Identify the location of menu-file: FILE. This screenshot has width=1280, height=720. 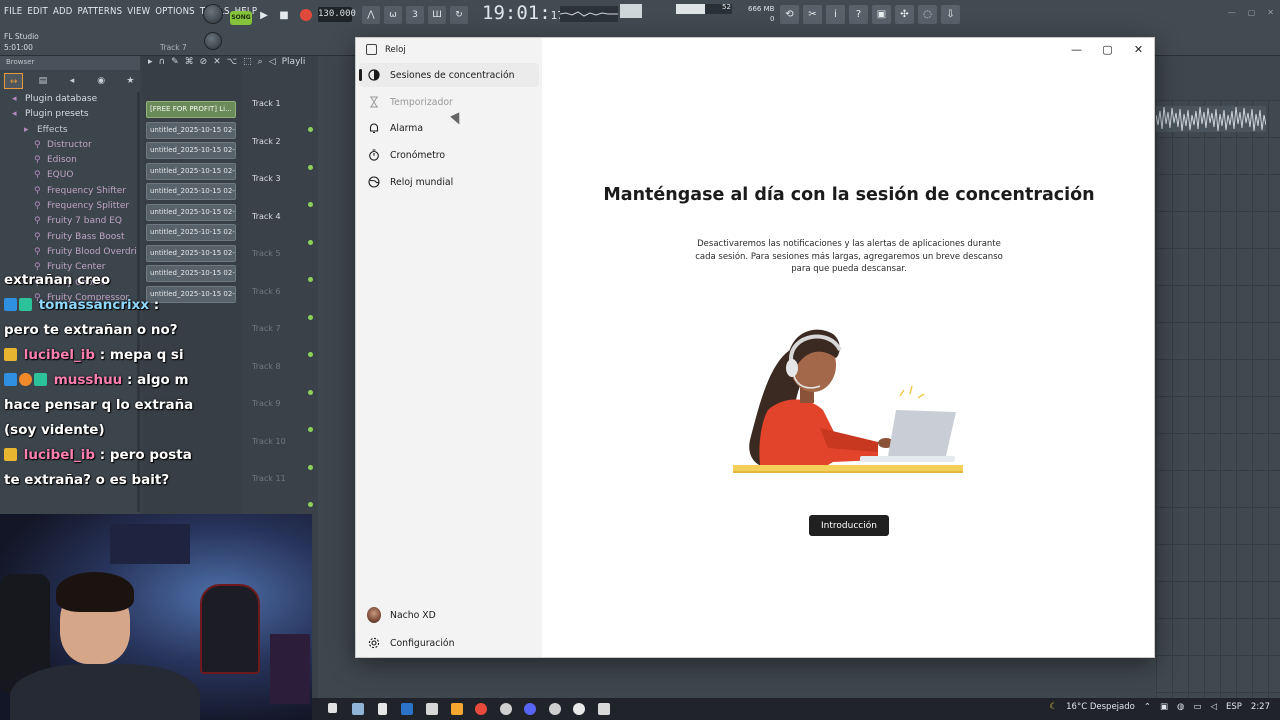
(13, 11).